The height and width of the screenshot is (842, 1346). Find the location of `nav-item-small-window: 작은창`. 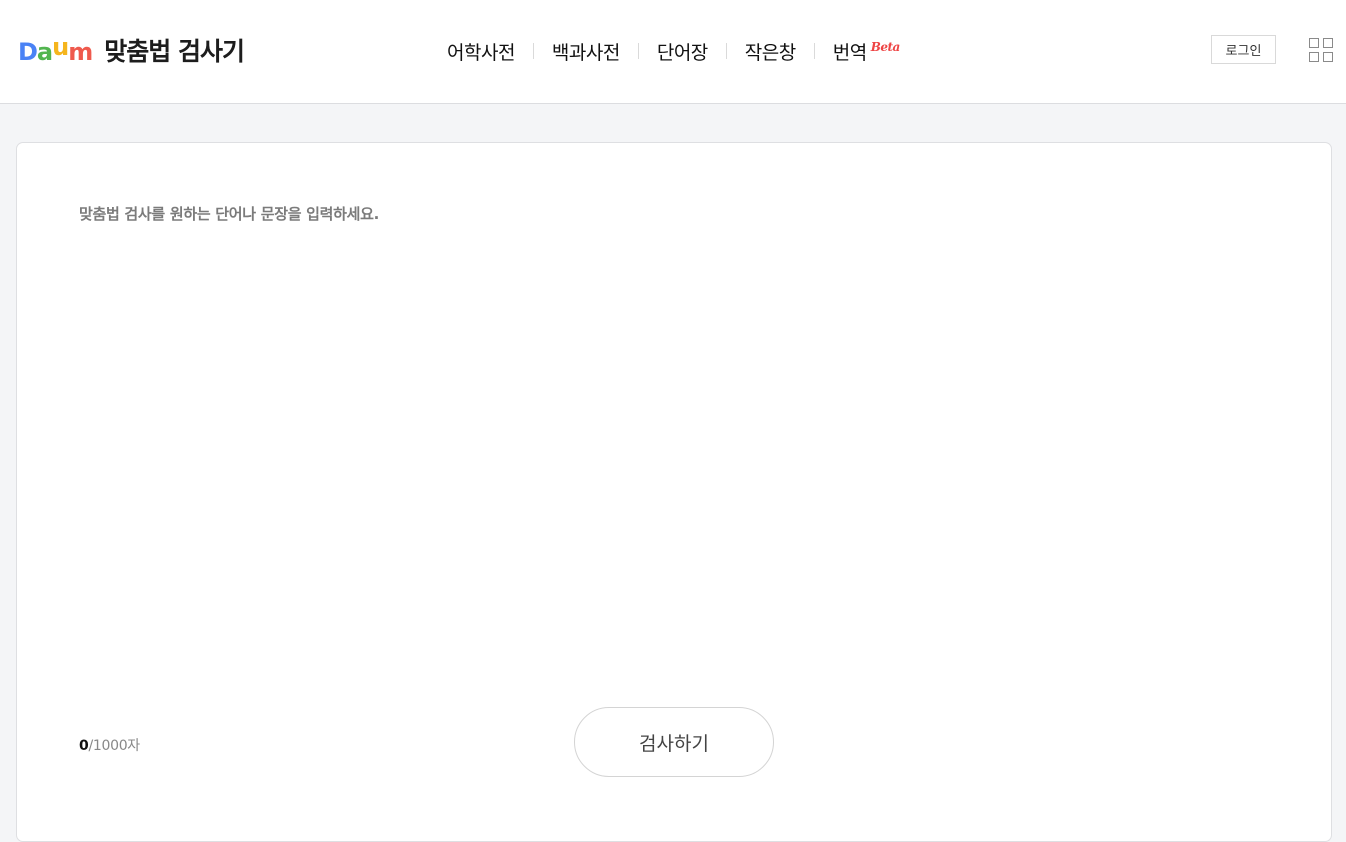

nav-item-small-window: 작은창 is located at coordinates (770, 51).